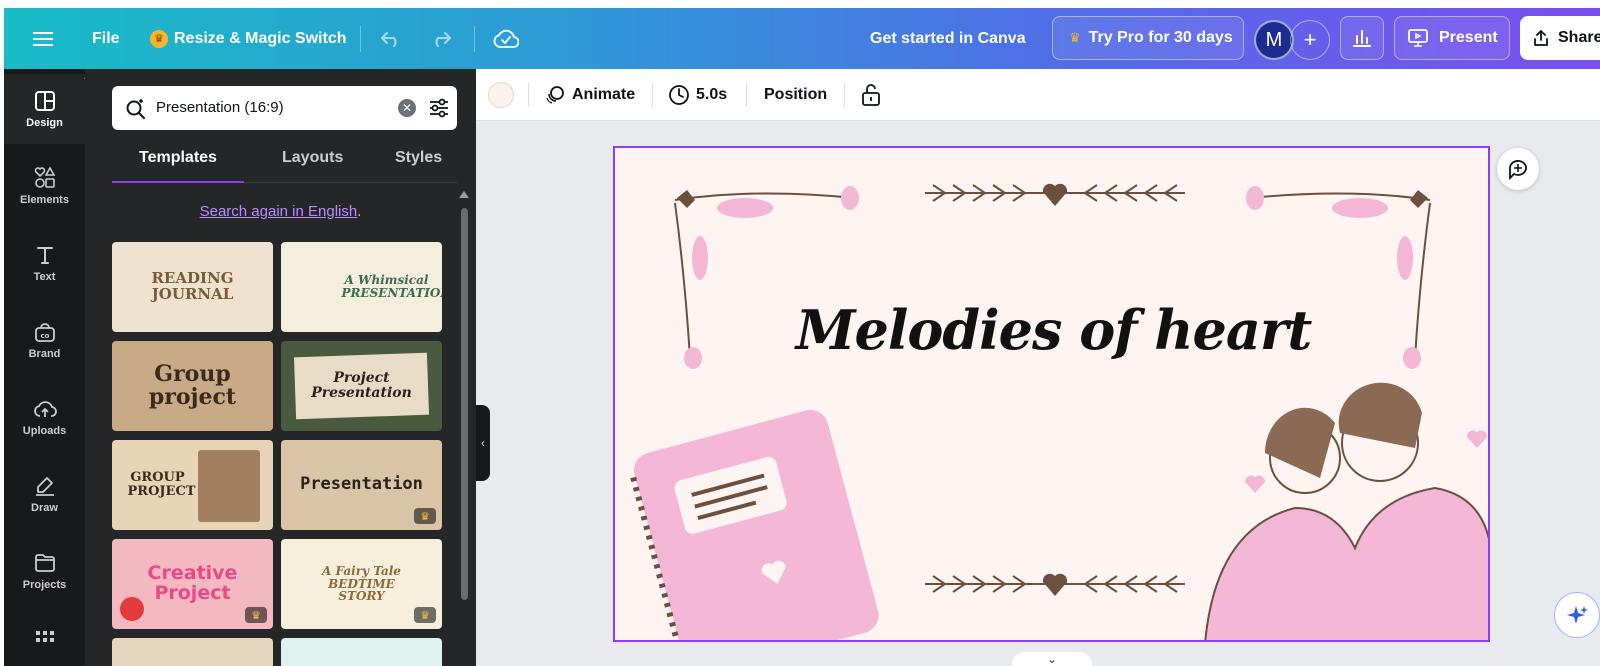 The height and width of the screenshot is (666, 1600). I want to click on rail-item-brand: co Brand, so click(44, 340).